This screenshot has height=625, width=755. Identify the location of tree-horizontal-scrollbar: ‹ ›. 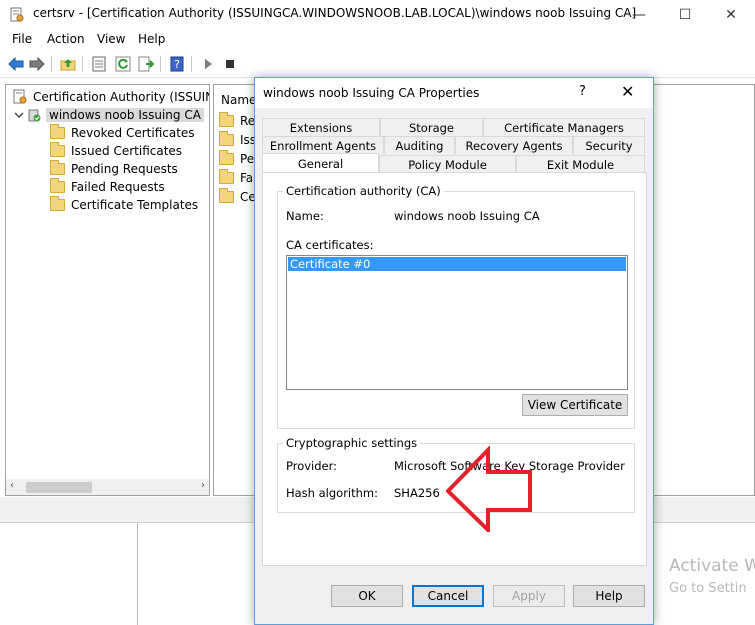
(107, 487).